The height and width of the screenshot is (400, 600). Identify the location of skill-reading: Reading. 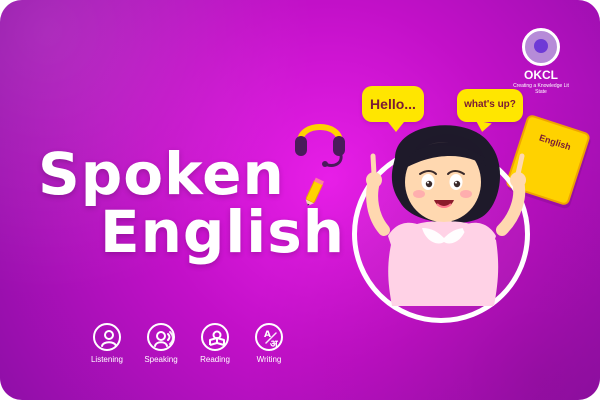
(215, 343).